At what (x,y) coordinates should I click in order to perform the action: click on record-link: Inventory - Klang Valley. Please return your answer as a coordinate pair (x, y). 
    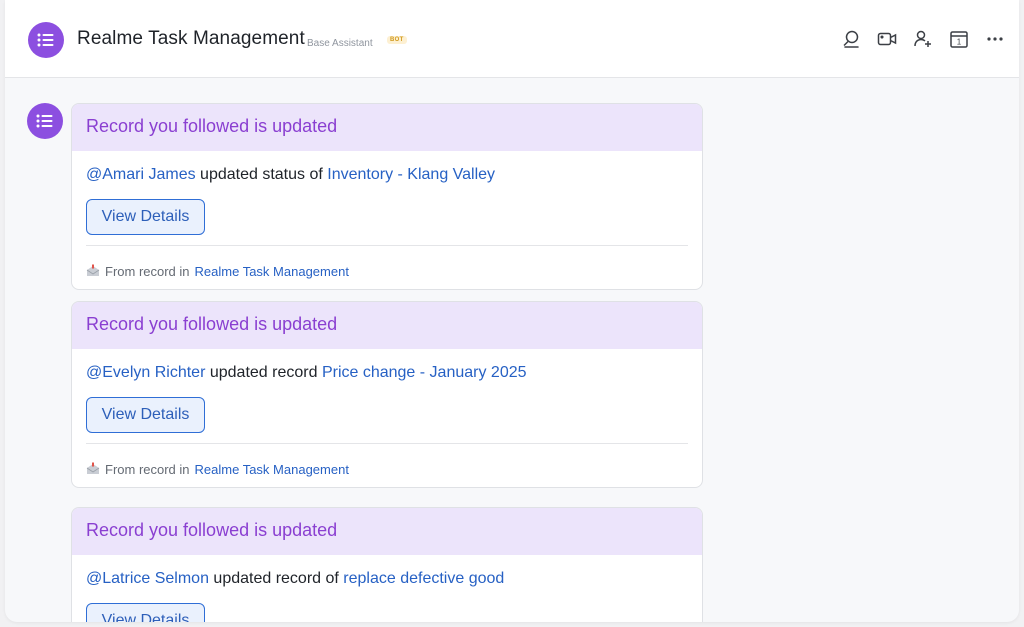
    Looking at the image, I should click on (411, 174).